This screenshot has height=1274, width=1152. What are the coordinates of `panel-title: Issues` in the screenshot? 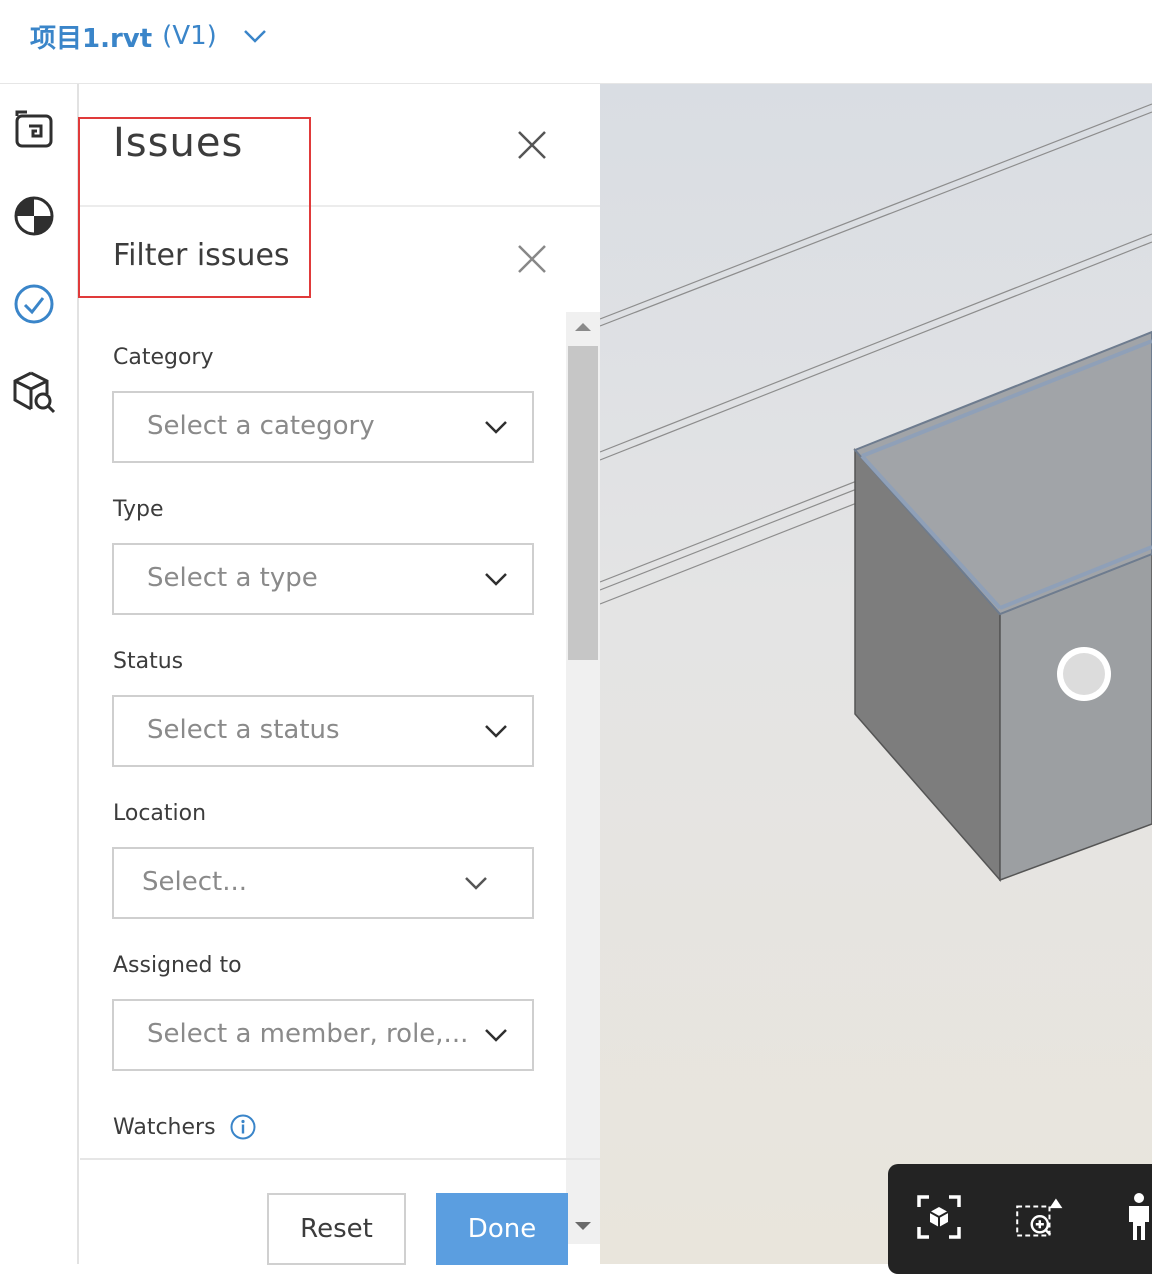 It's located at (178, 143).